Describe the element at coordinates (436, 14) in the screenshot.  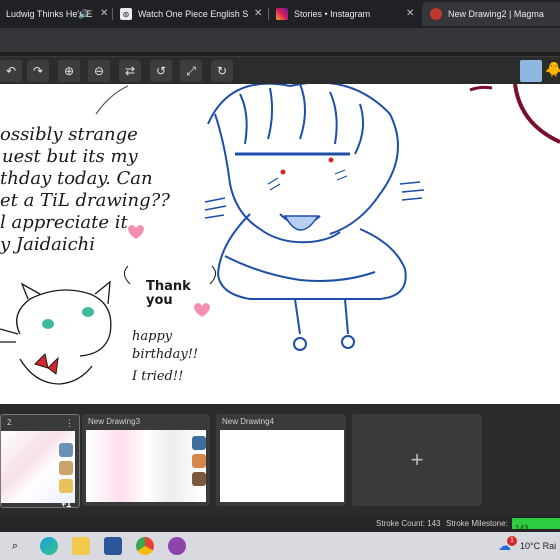
I see `magma-icon` at that location.